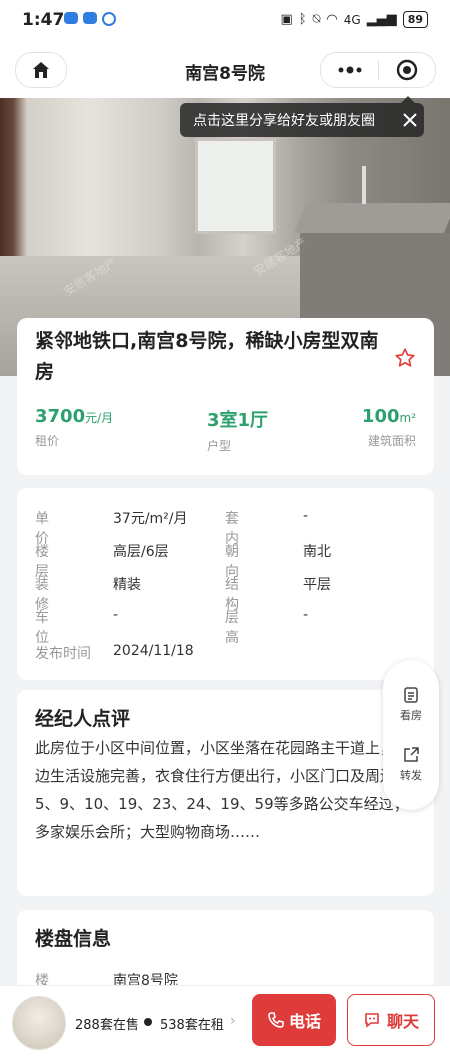 This screenshot has width=450, height=1058. I want to click on favorite-star-icon, so click(405, 358).